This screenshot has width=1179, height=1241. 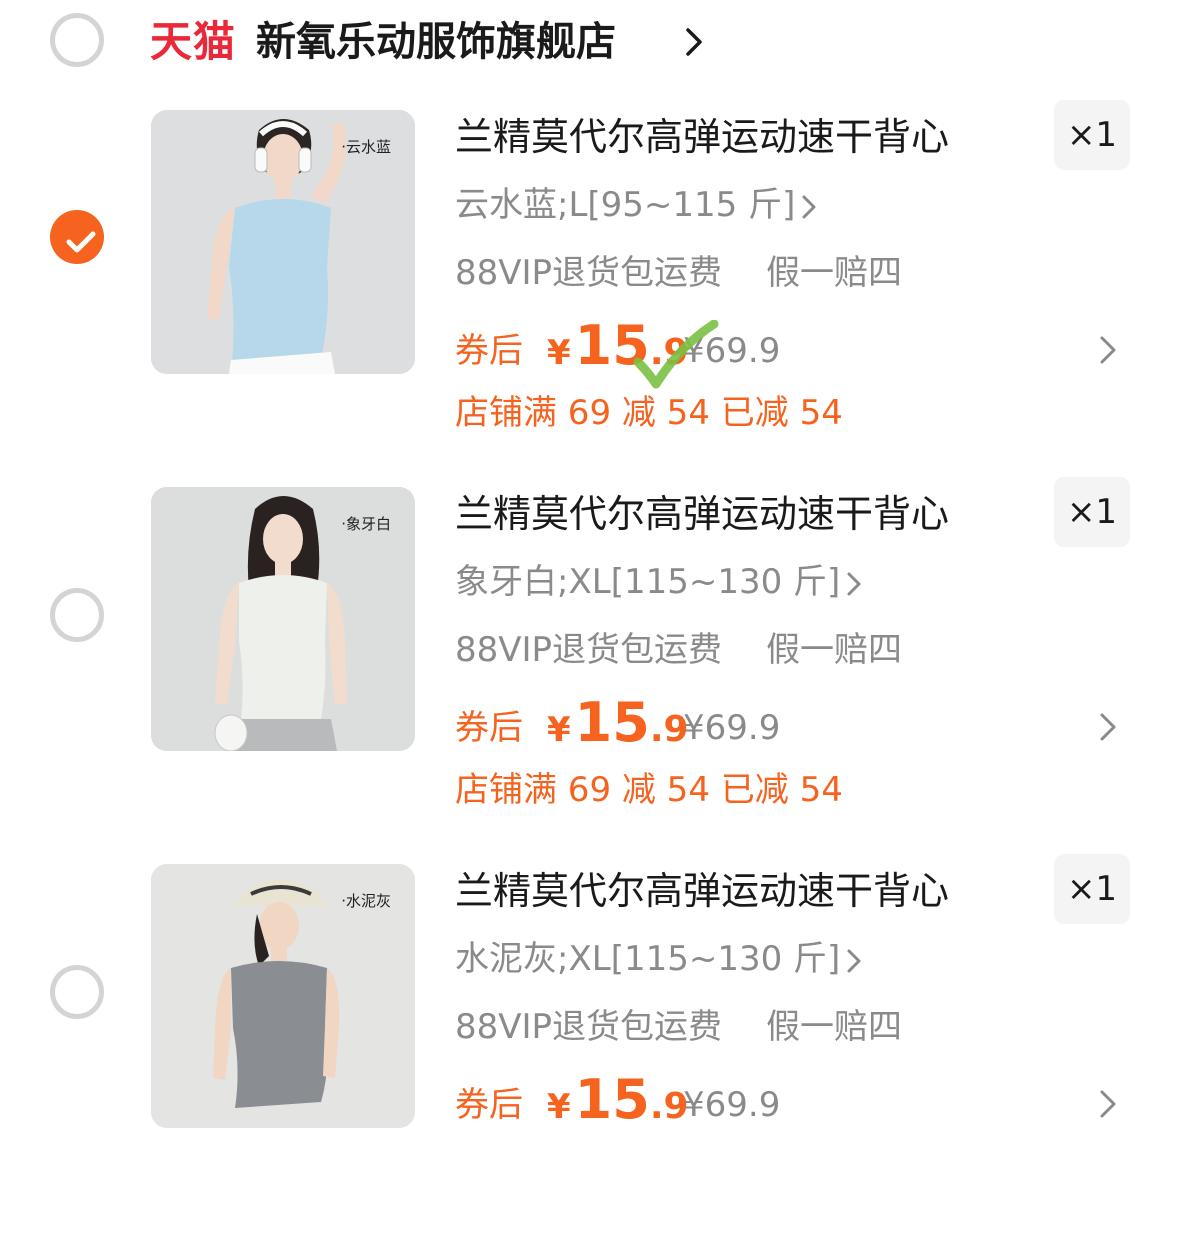 I want to click on thumb-color-label: ·云水蓝, so click(x=366, y=147).